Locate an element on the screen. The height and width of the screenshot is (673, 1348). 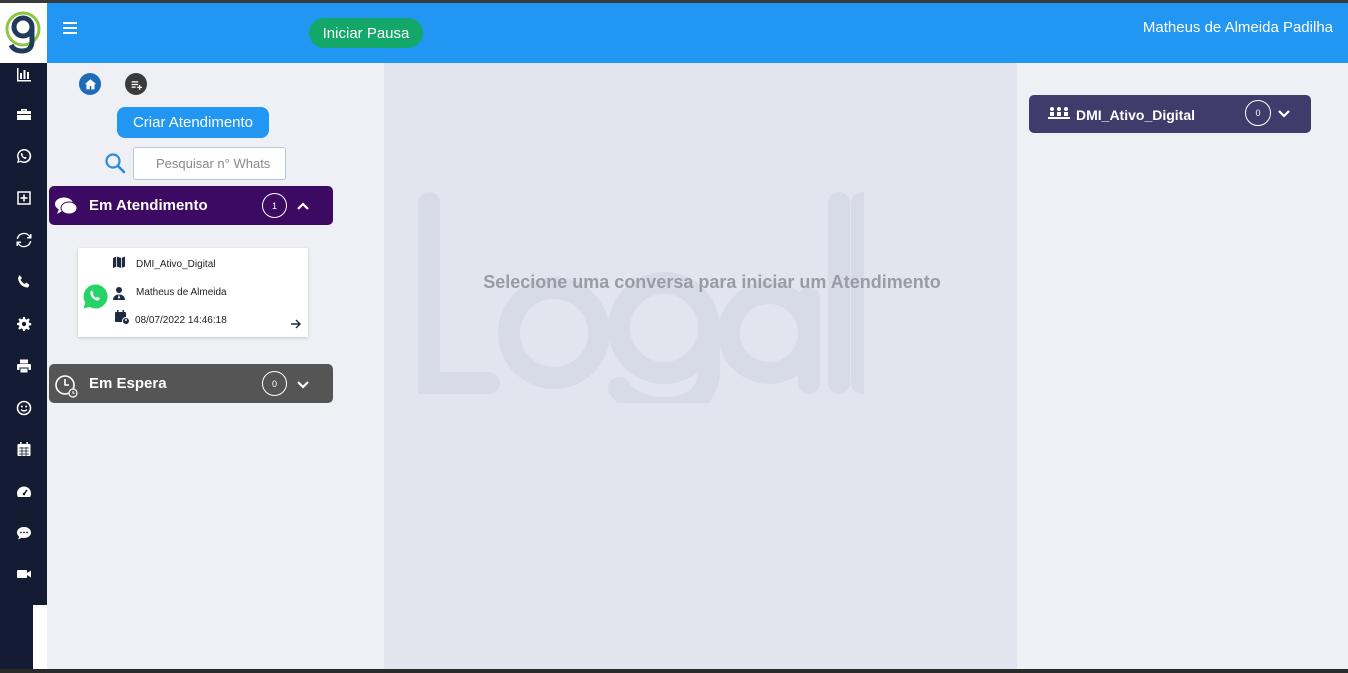
in-service-title: Em Atendimento is located at coordinates (148, 205).